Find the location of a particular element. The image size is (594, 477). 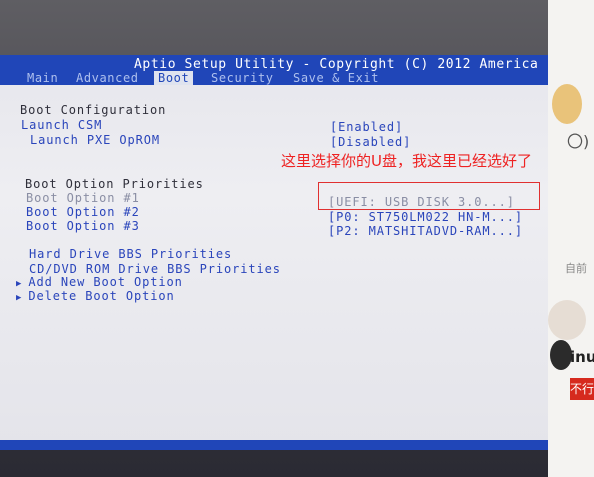

tab-bar: Main Advanced Boot Security Save & Exit is located at coordinates (274, 78).